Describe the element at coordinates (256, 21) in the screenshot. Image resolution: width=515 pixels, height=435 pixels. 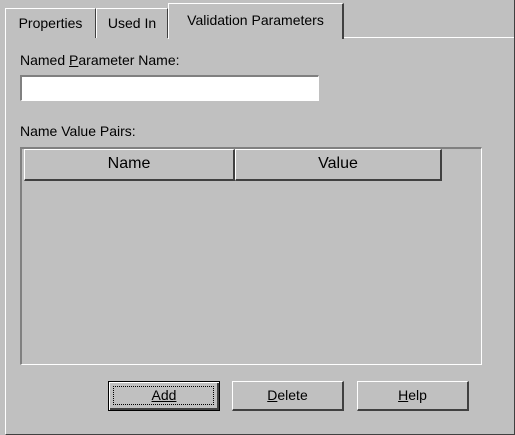
I see `tab-validation-parameters: Validation Parameters` at that location.